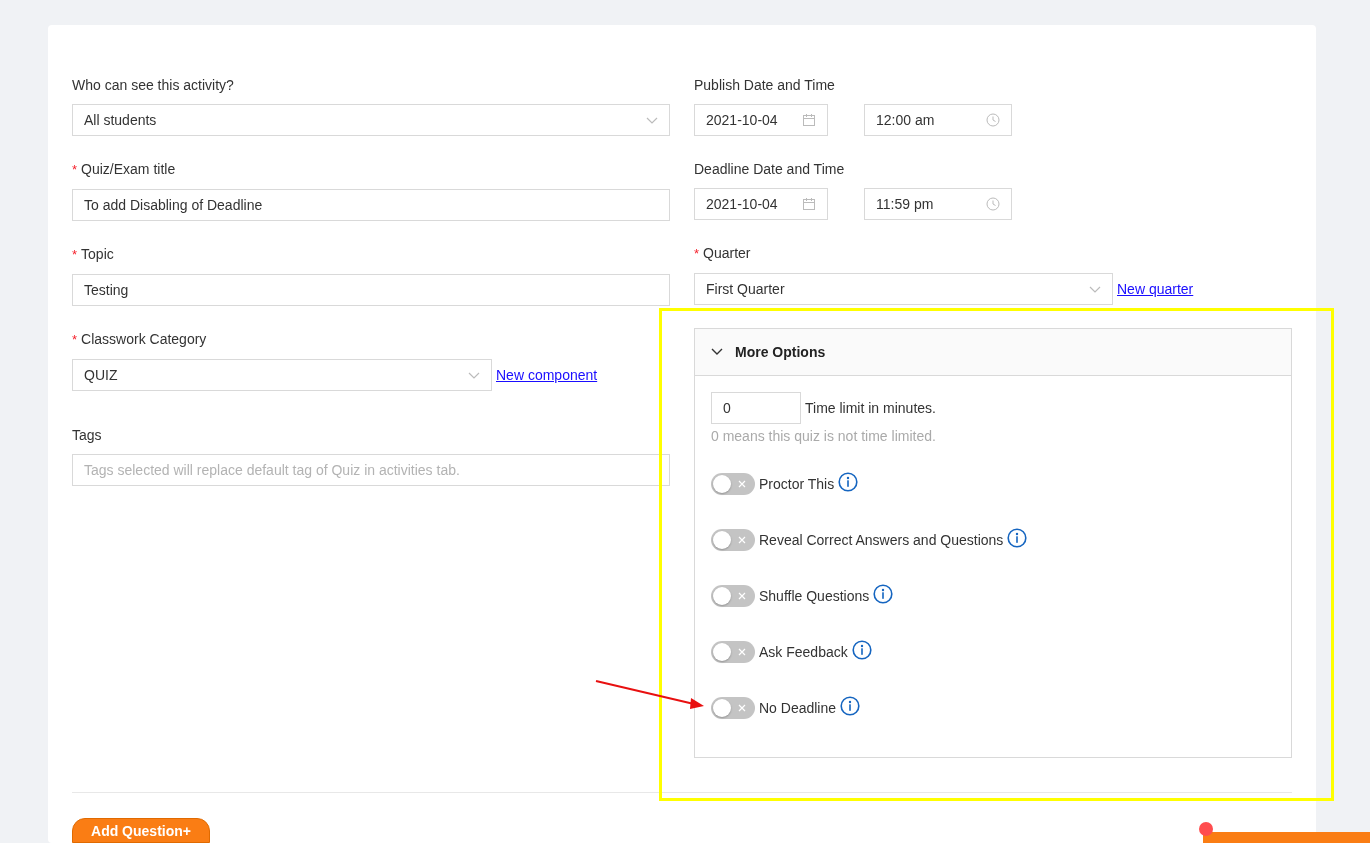 The width and height of the screenshot is (1370, 843). I want to click on toggle-label: Proctor This, so click(797, 484).